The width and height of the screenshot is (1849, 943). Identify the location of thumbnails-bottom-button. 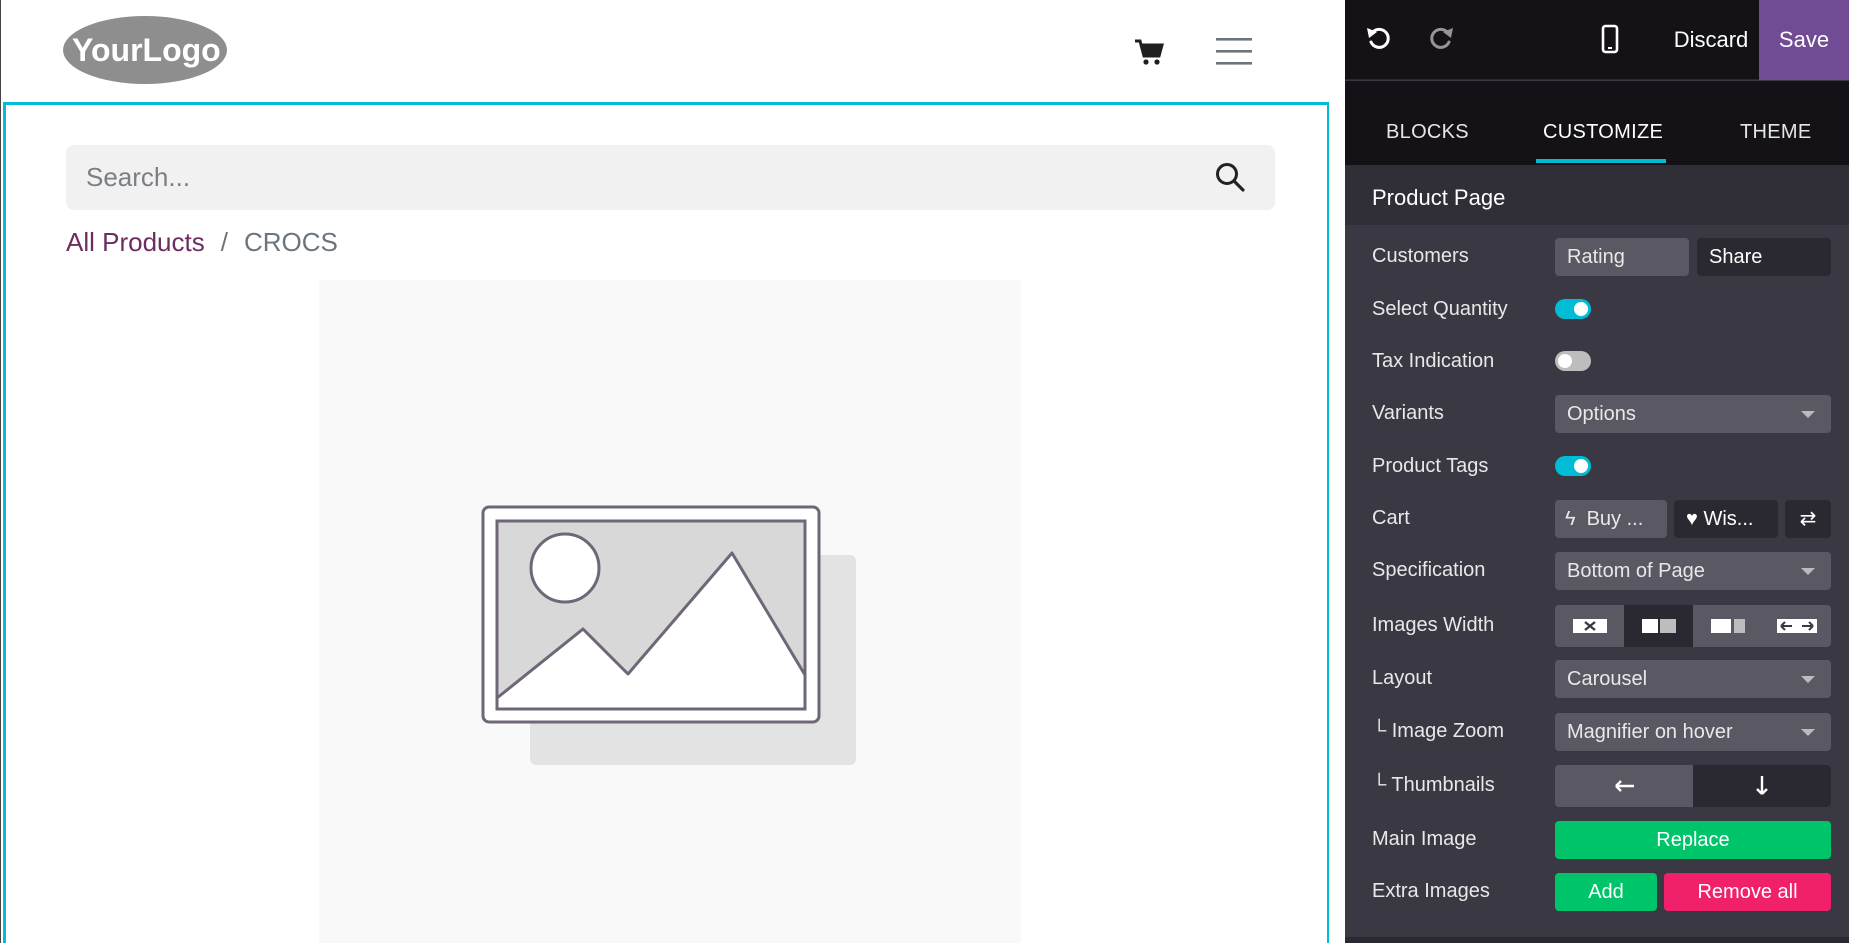
(1762, 786).